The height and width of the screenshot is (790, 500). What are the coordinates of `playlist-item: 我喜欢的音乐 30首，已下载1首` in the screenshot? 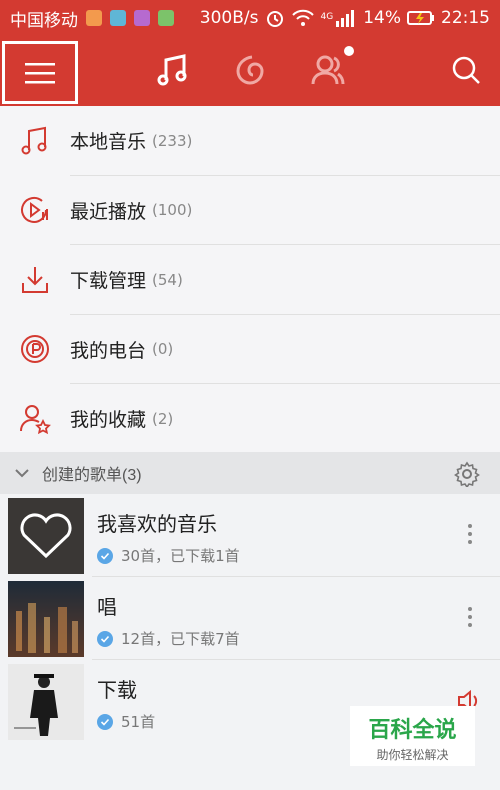 It's located at (250, 535).